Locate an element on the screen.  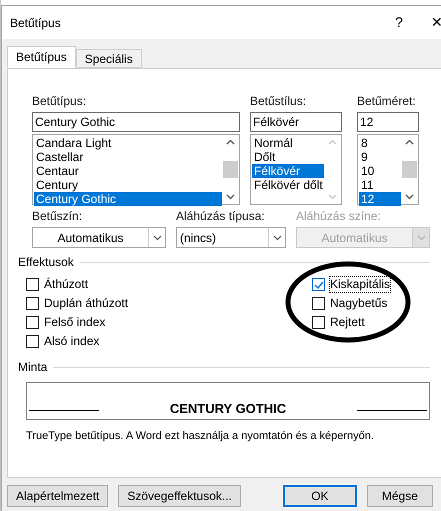
field-label: Betűméret: is located at coordinates (387, 101).